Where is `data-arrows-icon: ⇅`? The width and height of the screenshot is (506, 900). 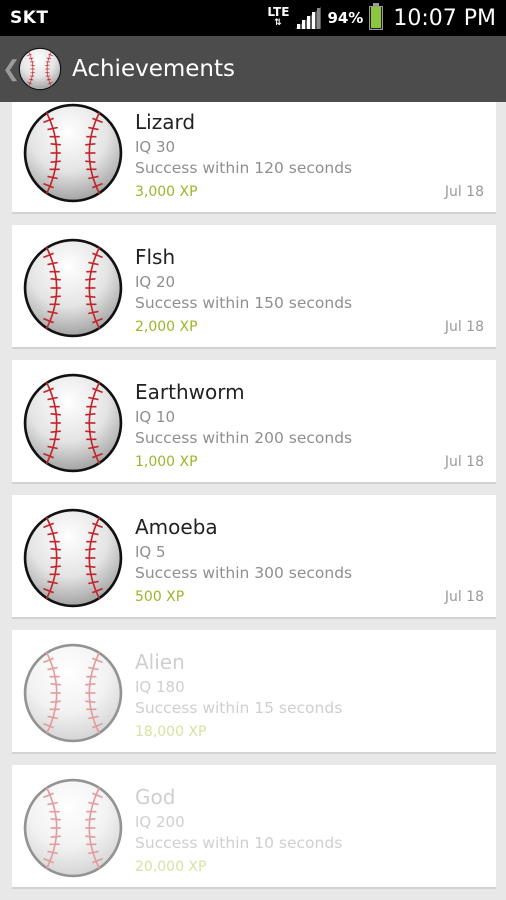 data-arrows-icon: ⇅ is located at coordinates (278, 23).